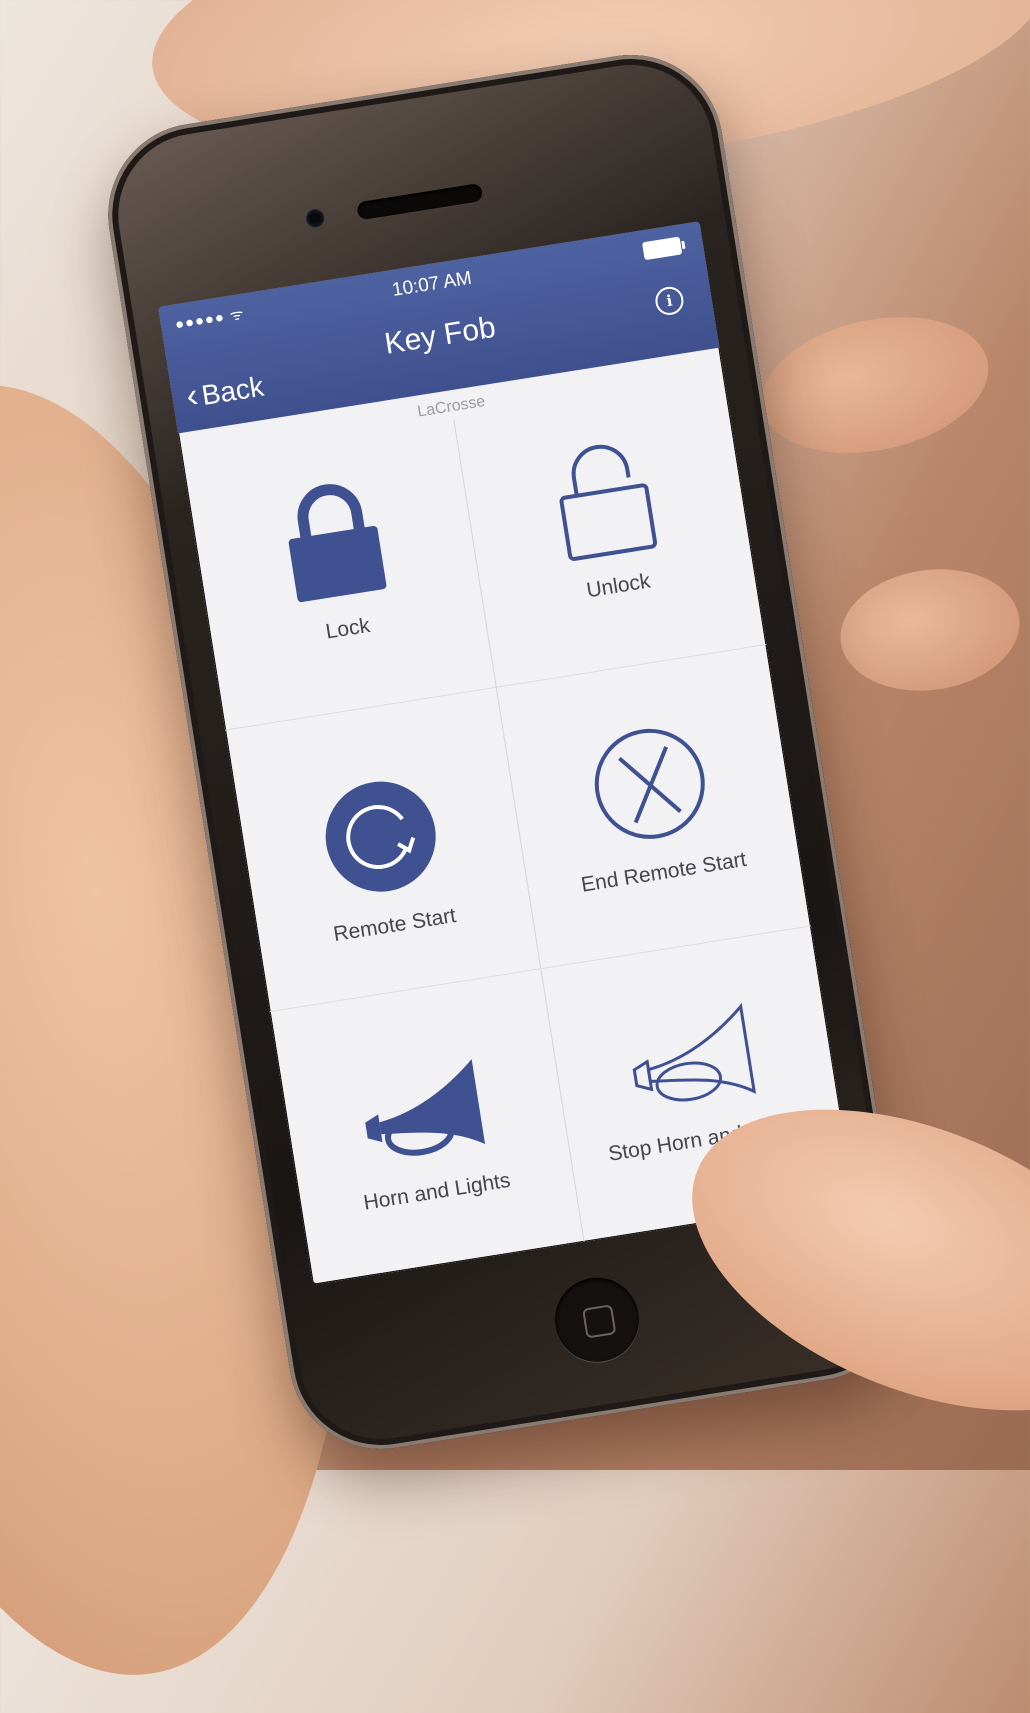  Describe the element at coordinates (337, 543) in the screenshot. I see `lock-closed-icon` at that location.